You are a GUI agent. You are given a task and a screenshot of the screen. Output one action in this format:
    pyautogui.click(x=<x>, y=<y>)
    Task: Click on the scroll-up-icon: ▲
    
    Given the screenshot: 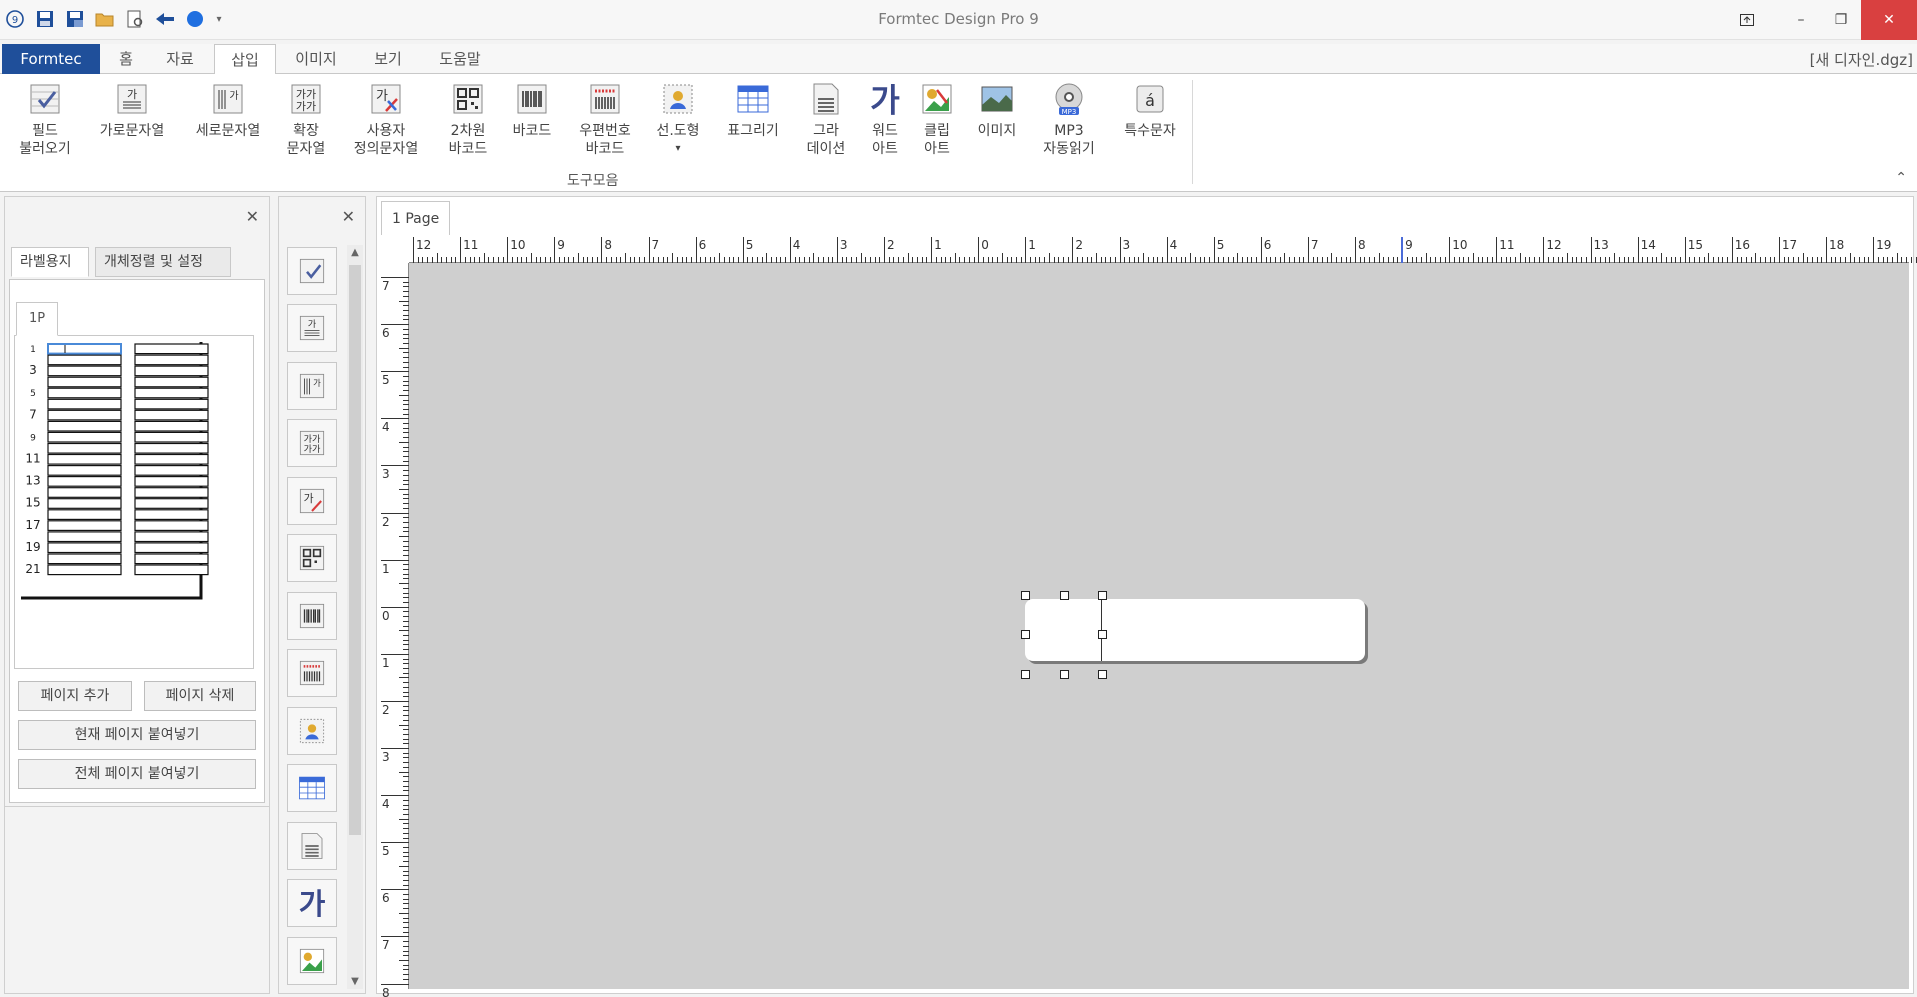 What is the action you would take?
    pyautogui.click(x=355, y=252)
    